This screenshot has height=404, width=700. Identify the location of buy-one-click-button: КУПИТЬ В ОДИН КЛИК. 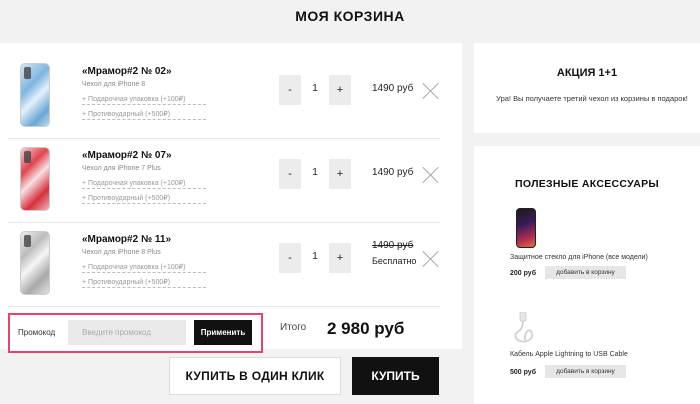
(255, 376).